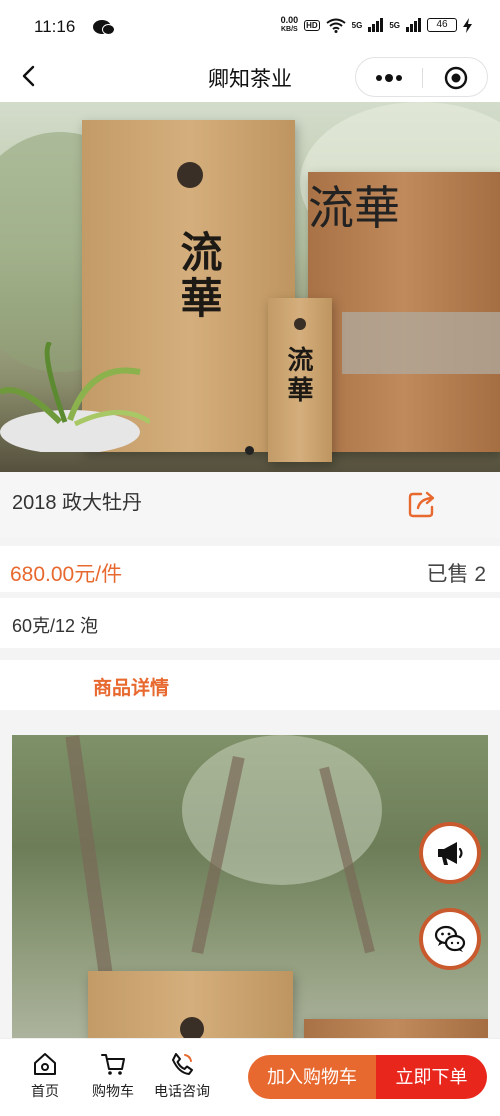  I want to click on navigation-bar: 卿知茶业, so click(250, 77).